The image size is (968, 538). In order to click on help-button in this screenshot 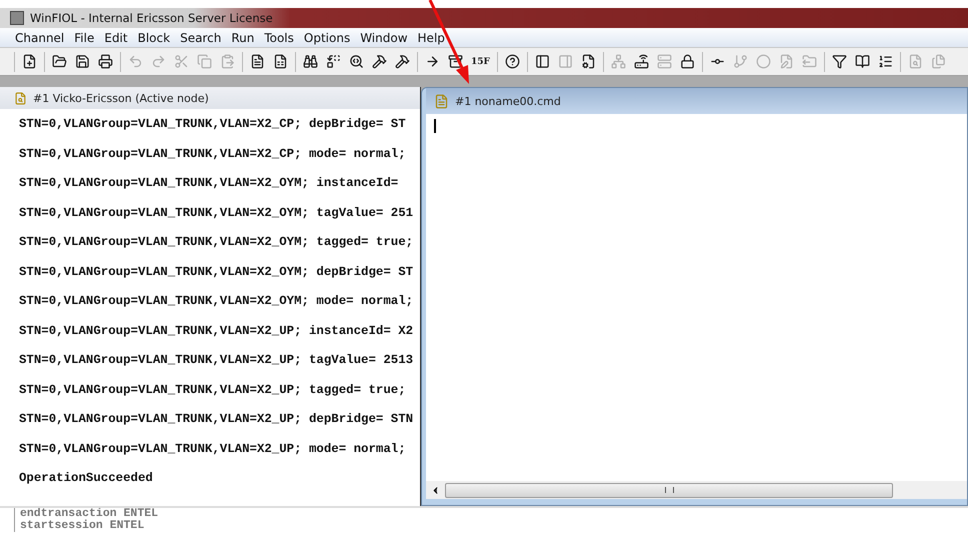, I will do `click(512, 61)`.